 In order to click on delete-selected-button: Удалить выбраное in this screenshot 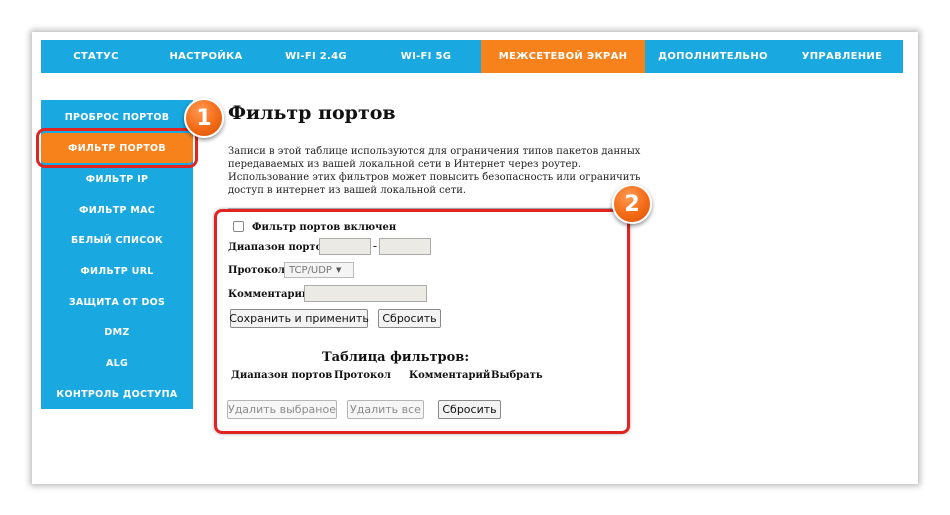, I will do `click(282, 409)`.